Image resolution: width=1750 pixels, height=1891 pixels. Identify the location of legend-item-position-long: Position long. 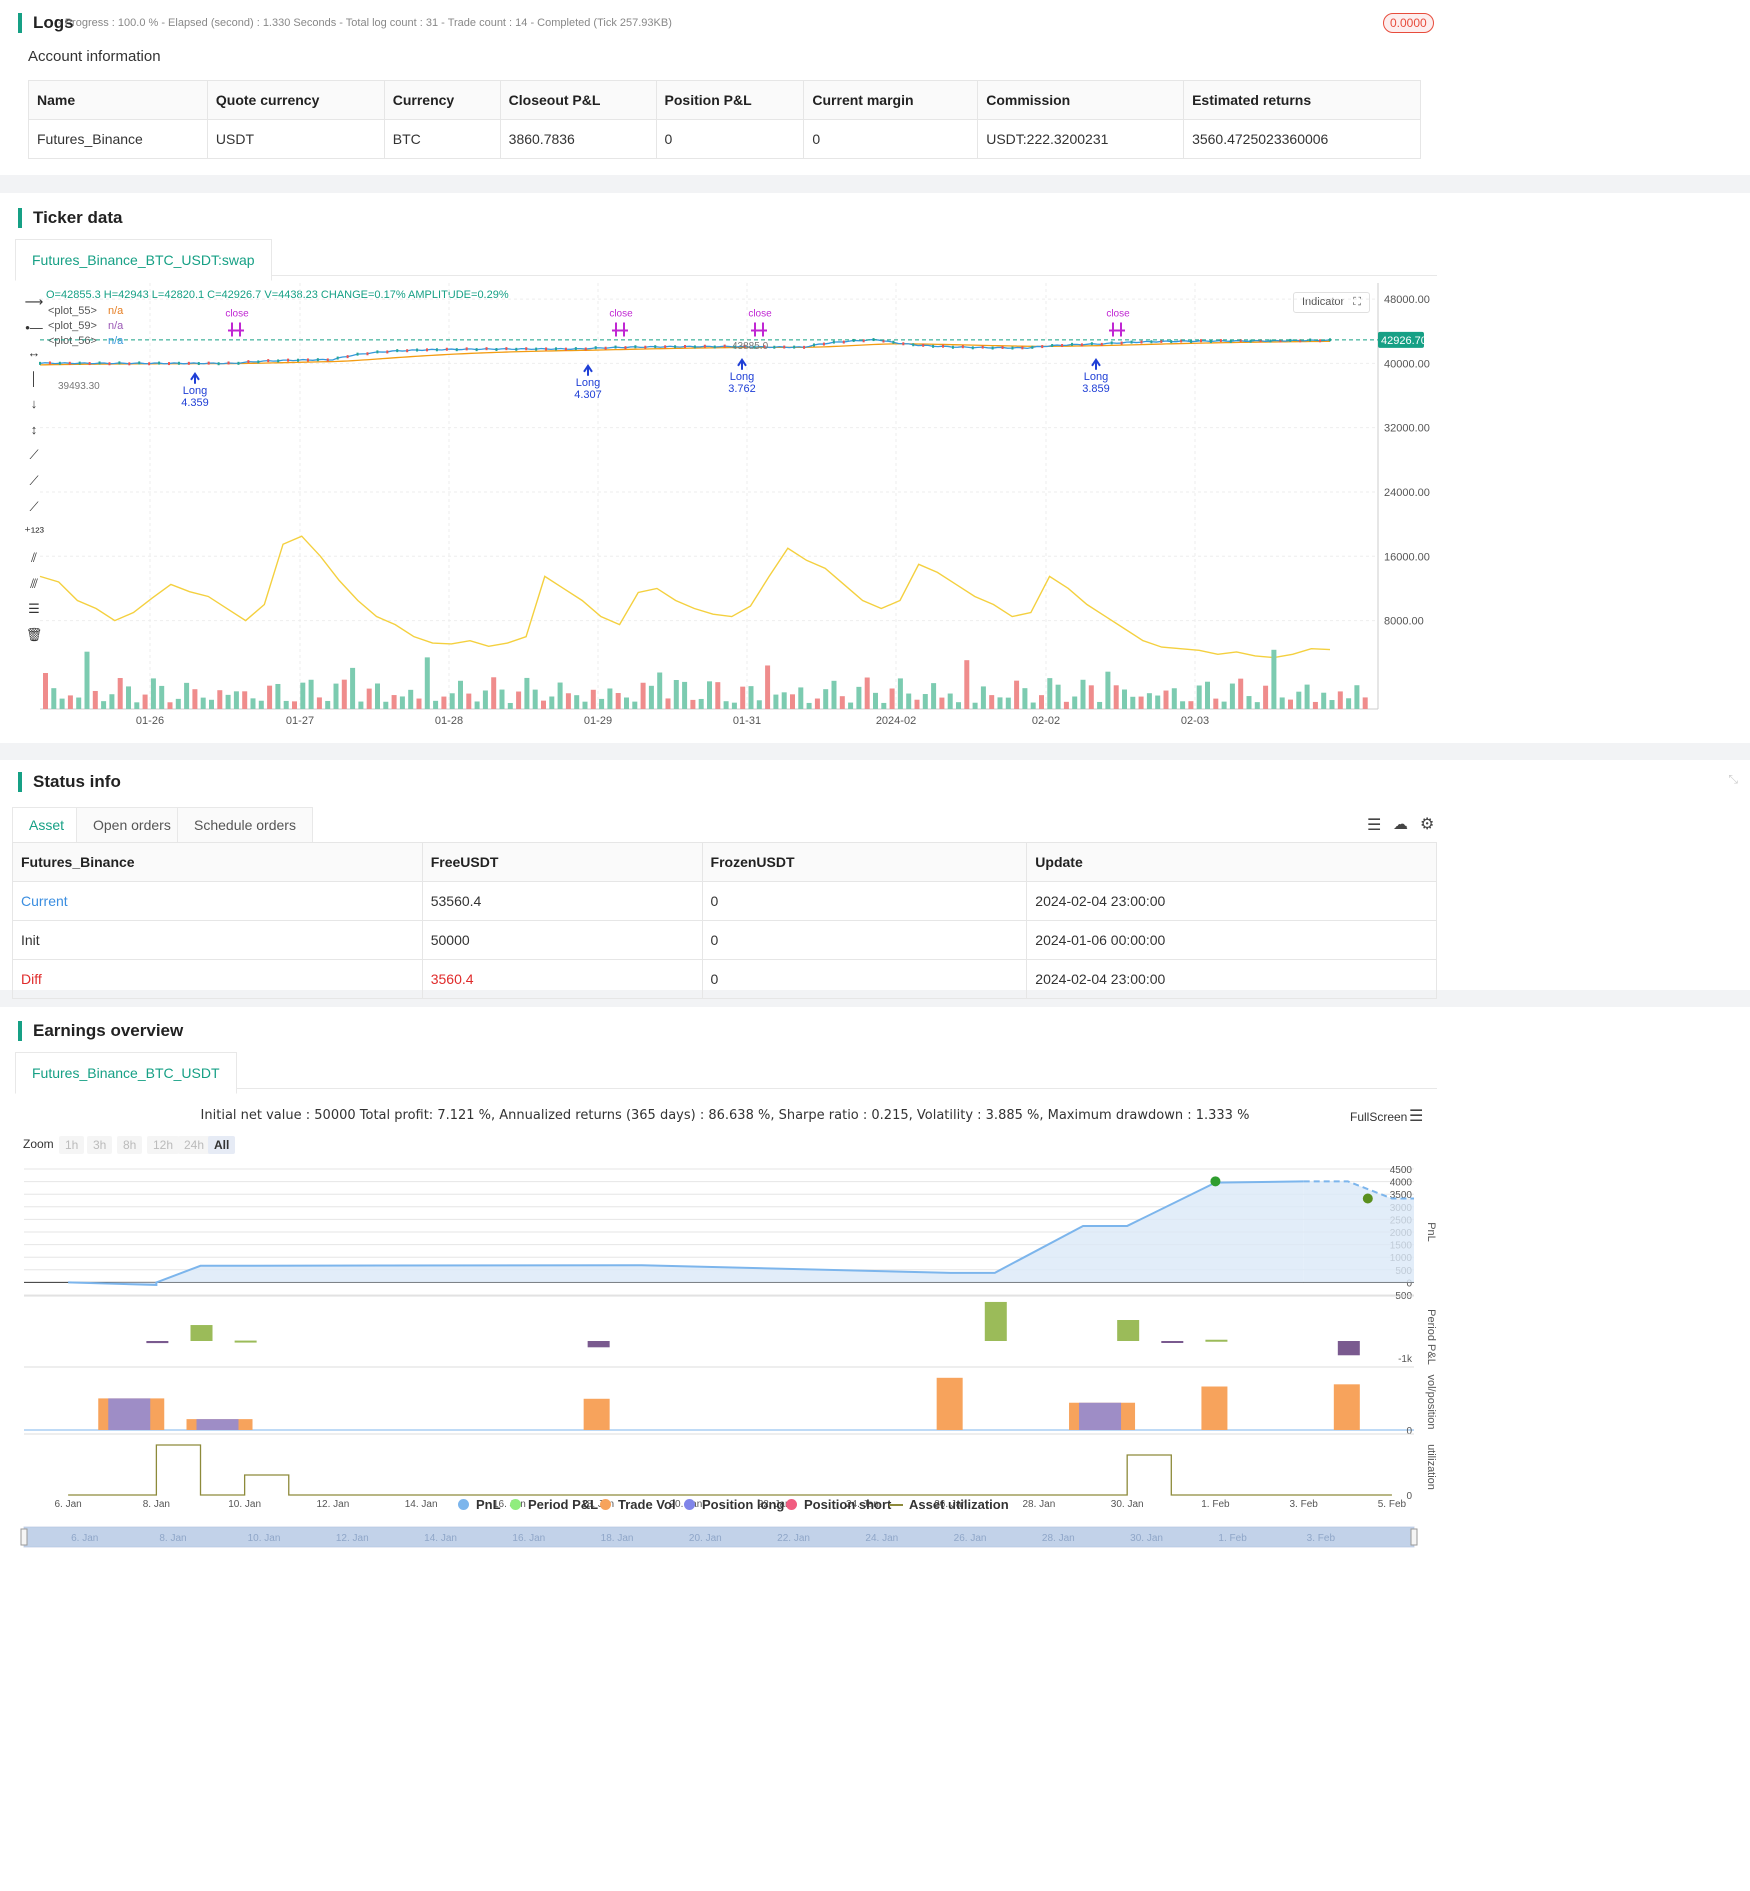
(734, 1504).